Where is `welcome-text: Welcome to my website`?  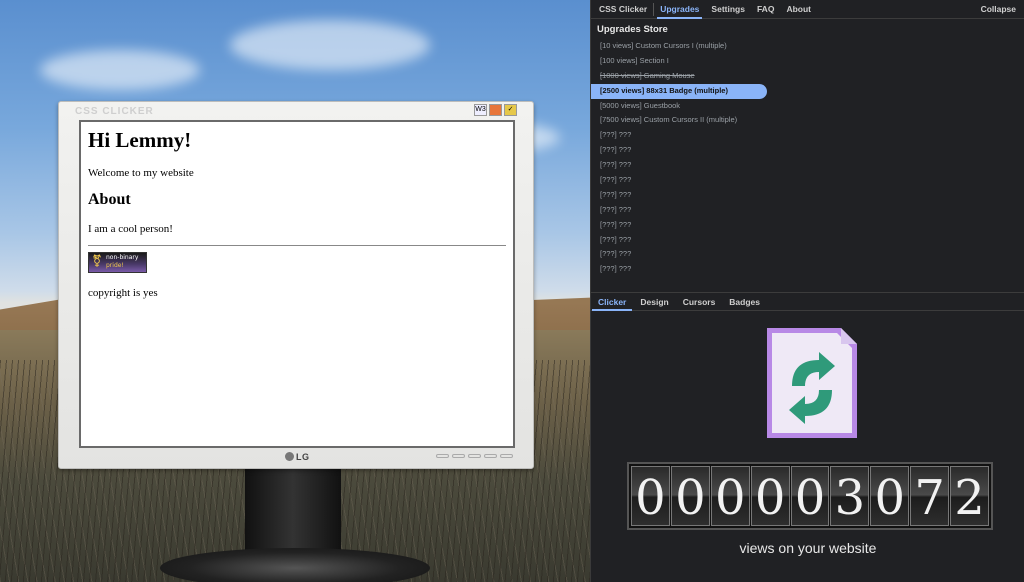 welcome-text: Welcome to my website is located at coordinates (141, 173).